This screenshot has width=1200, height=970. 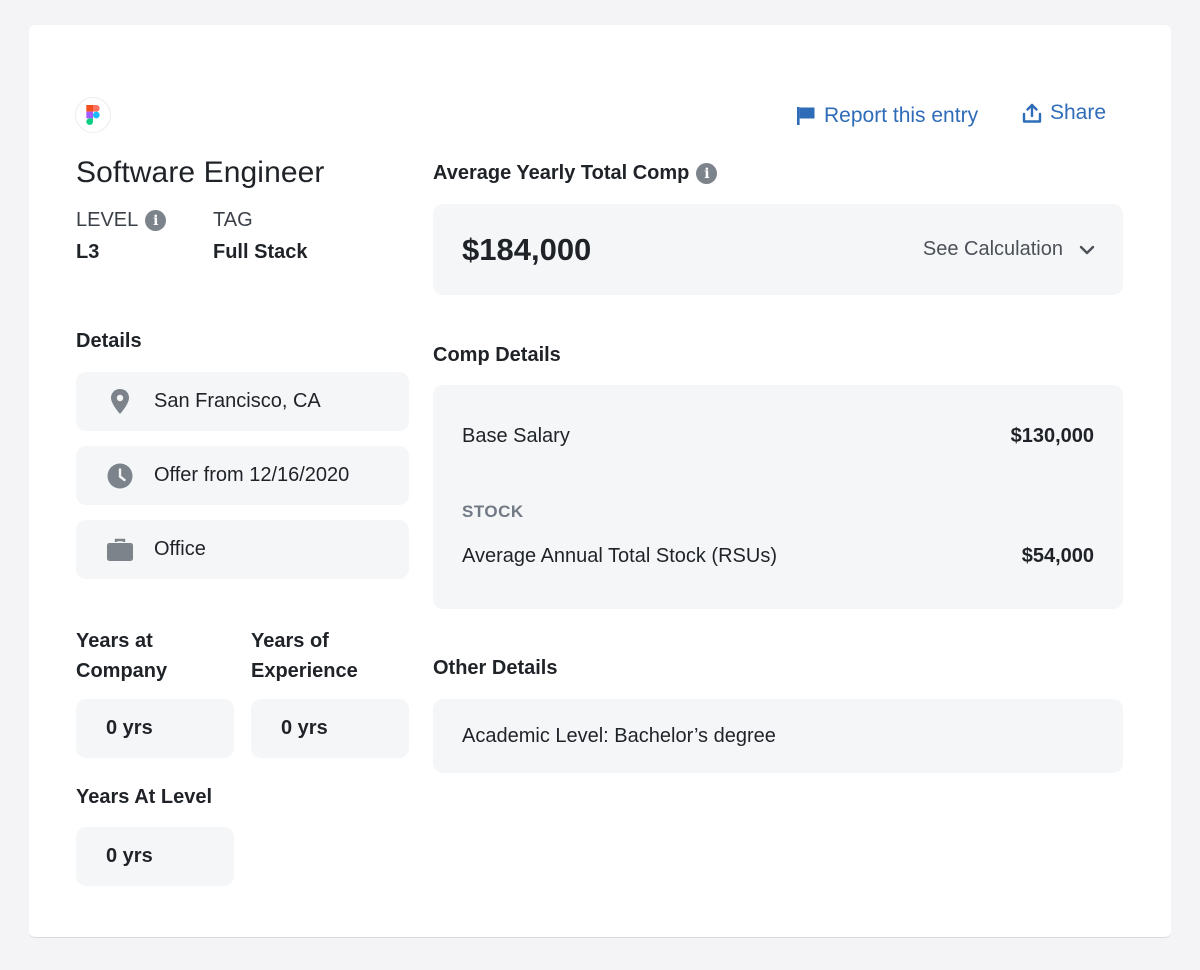 I want to click on level-value: L3, so click(x=88, y=252).